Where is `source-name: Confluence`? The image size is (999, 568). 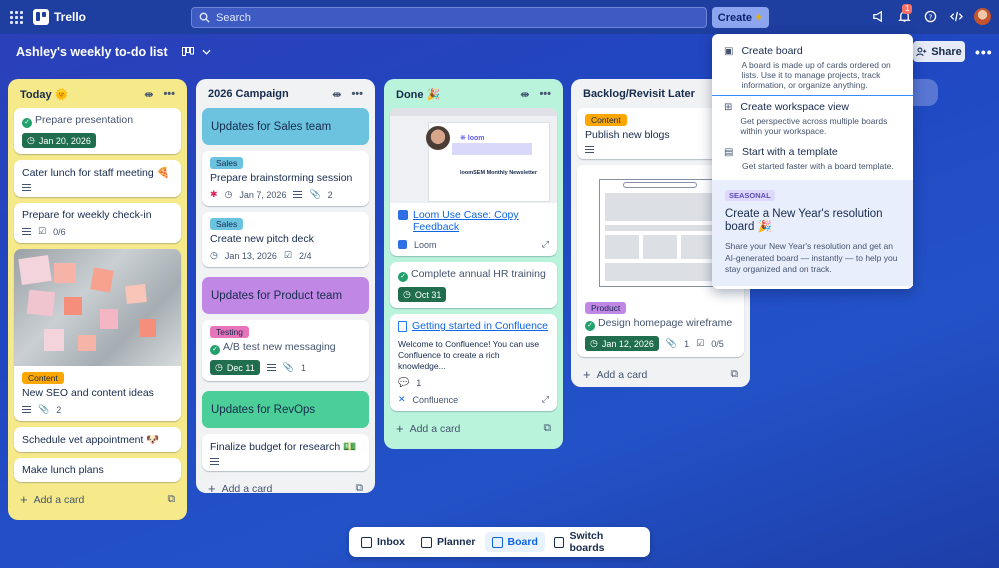 source-name: Confluence is located at coordinates (435, 399).